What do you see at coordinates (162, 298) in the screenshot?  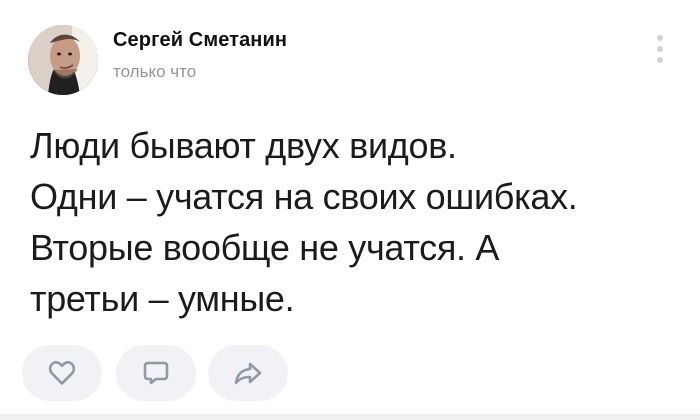 I see `post-text-line: третьи – умные.` at bounding box center [162, 298].